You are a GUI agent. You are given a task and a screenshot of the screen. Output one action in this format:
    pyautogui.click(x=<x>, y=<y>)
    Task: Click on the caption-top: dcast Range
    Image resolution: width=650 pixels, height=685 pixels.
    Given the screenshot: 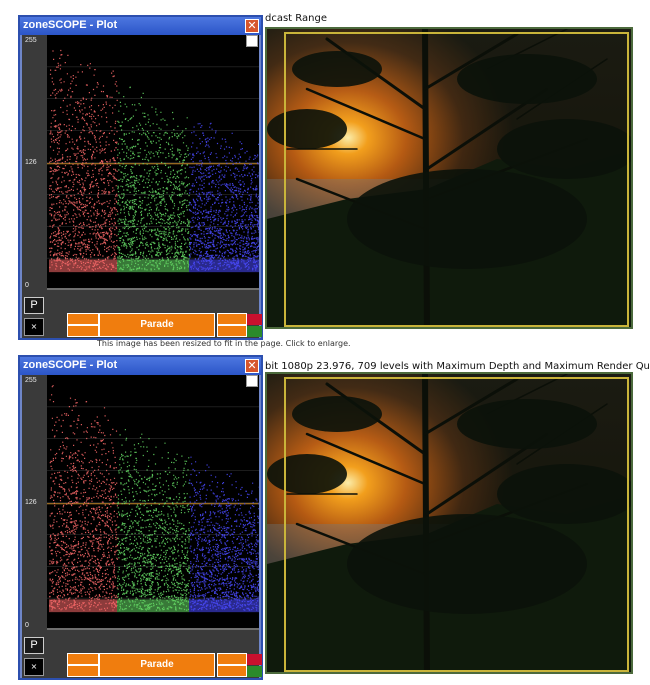 What is the action you would take?
    pyautogui.click(x=296, y=18)
    